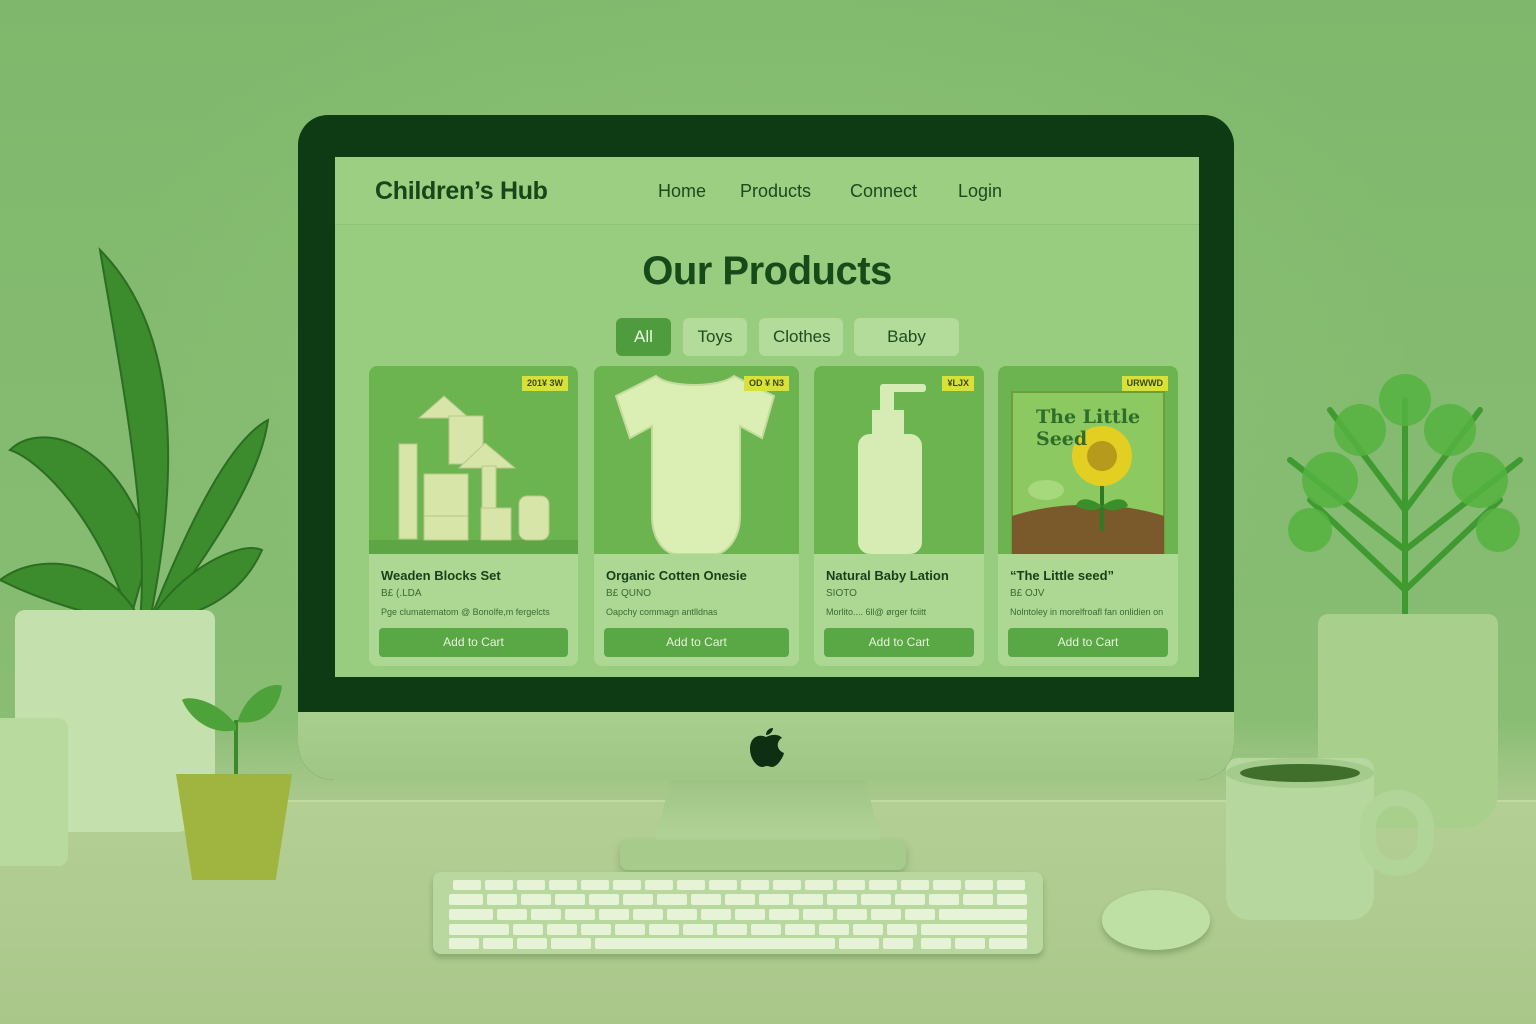 Image resolution: width=1536 pixels, height=1024 pixels. I want to click on brand-logo: Children’s Hub, so click(461, 191).